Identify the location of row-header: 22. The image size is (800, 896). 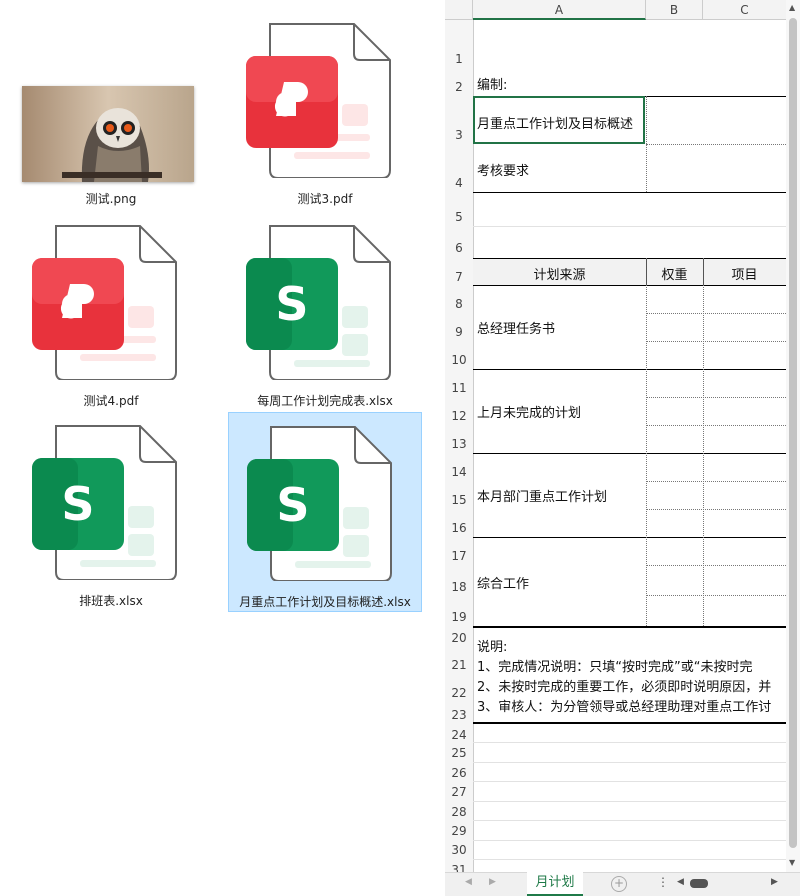
(459, 694).